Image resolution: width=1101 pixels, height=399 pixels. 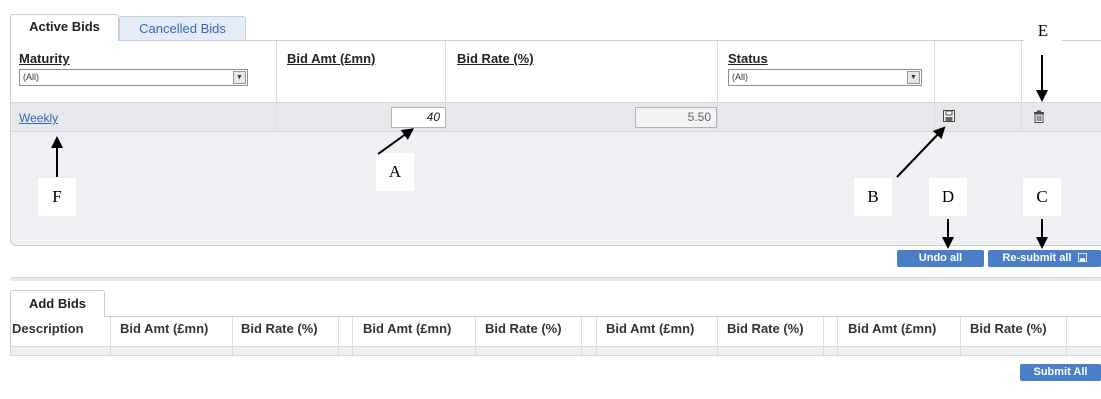 What do you see at coordinates (396, 141) in the screenshot?
I see `arrow-a` at bounding box center [396, 141].